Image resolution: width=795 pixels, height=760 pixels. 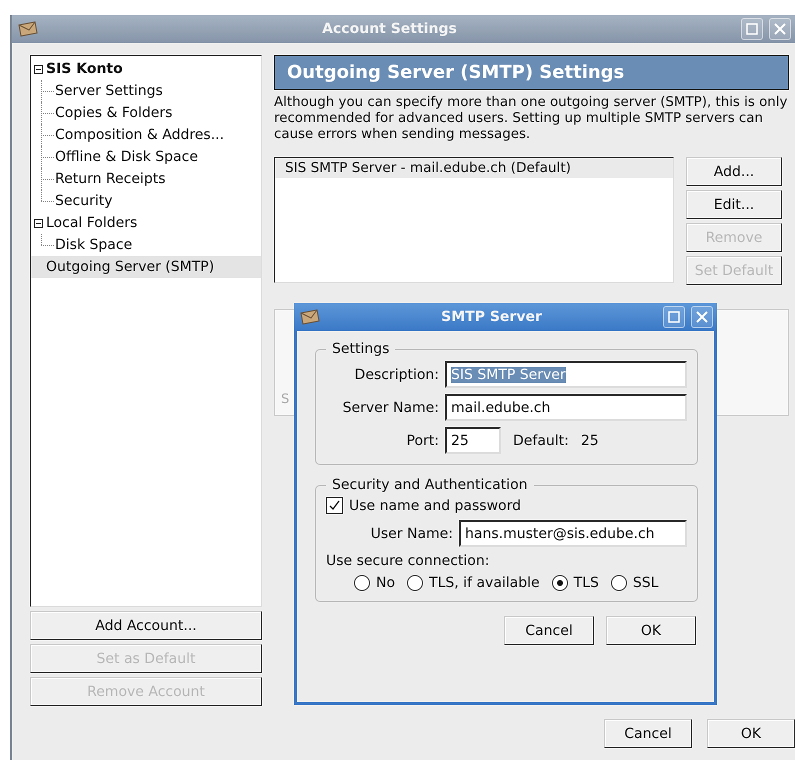 What do you see at coordinates (146, 69) in the screenshot?
I see `tree-item: SIS Konto` at bounding box center [146, 69].